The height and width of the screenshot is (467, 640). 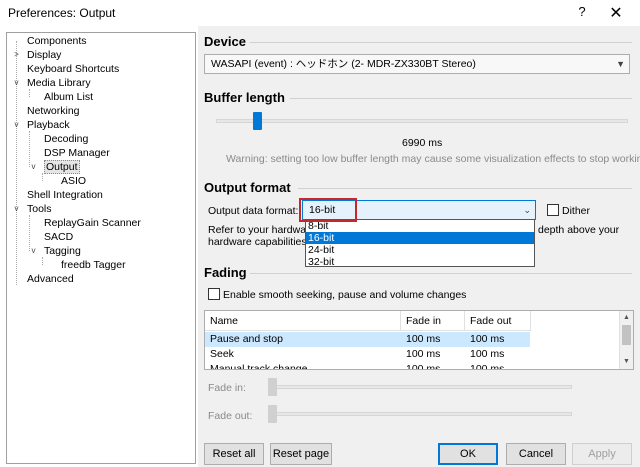 What do you see at coordinates (77, 153) in the screenshot?
I see `tree-item-label: DSP Manager` at bounding box center [77, 153].